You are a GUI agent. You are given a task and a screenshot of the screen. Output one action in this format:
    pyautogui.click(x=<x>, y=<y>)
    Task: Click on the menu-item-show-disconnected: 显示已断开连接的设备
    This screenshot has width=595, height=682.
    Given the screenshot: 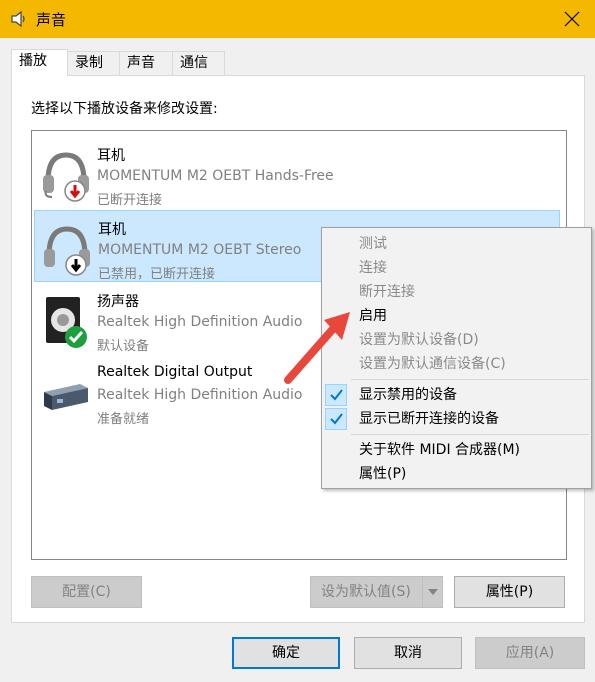 What is the action you would take?
    pyautogui.click(x=456, y=419)
    